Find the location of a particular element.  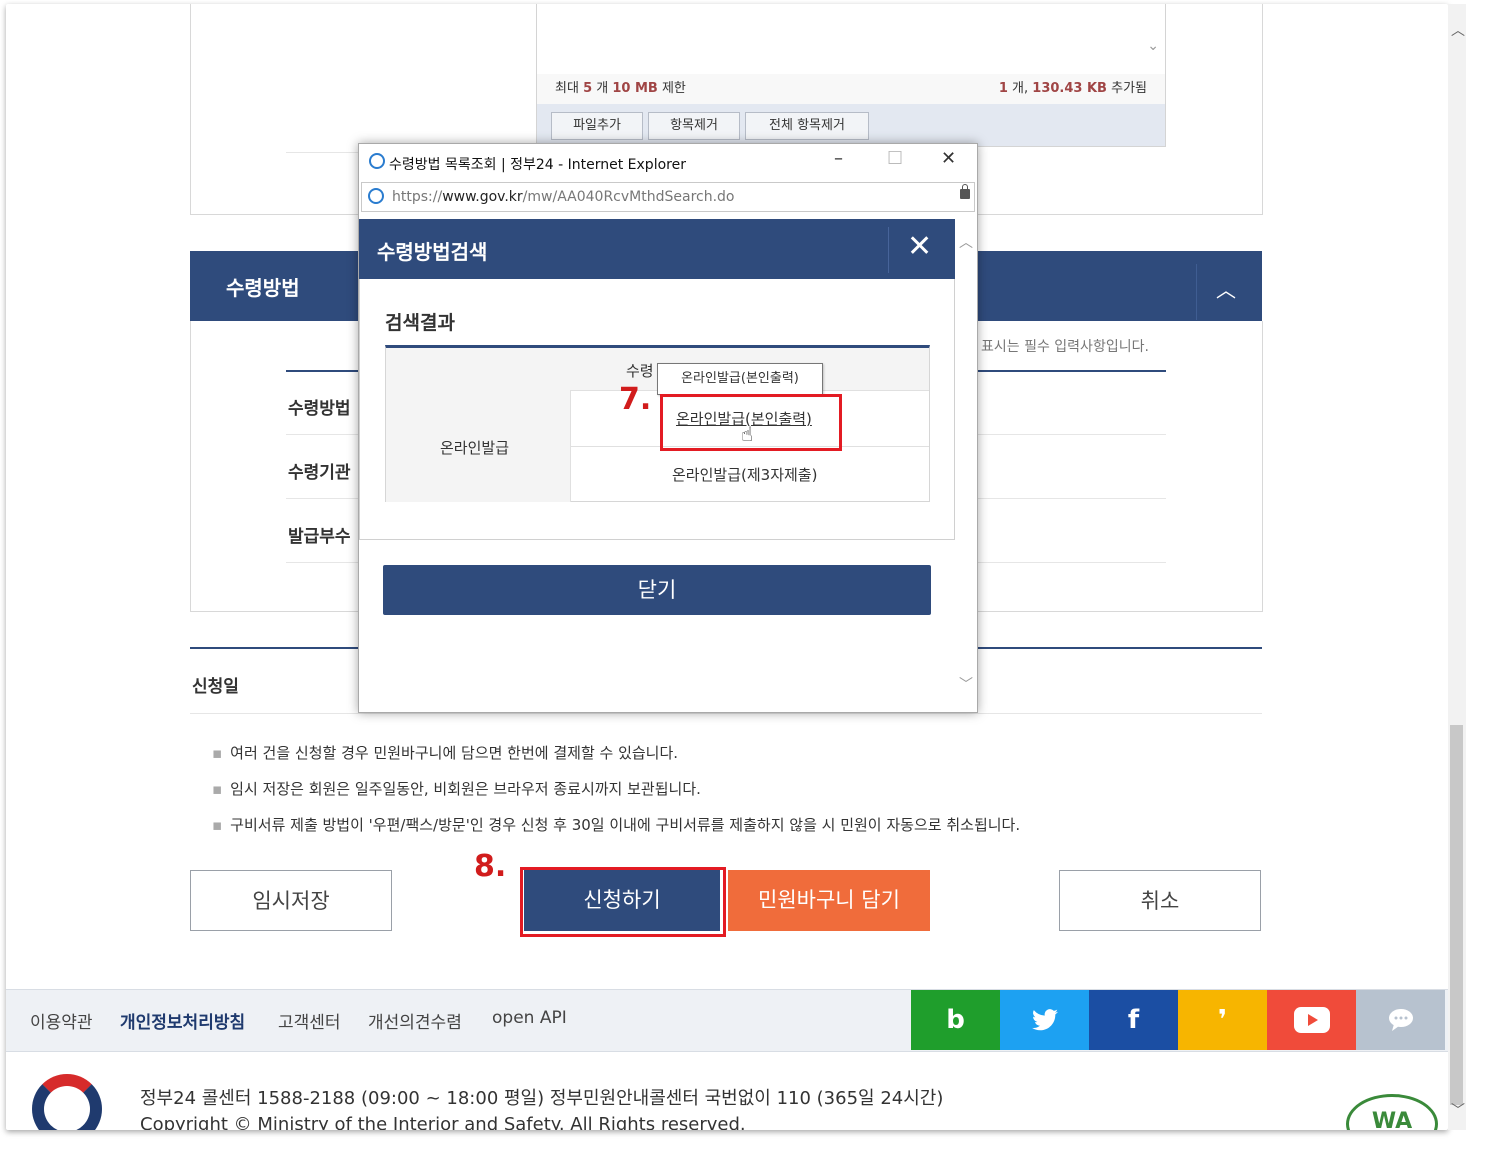

receipt-section-title: 수령방법 is located at coordinates (263, 288).